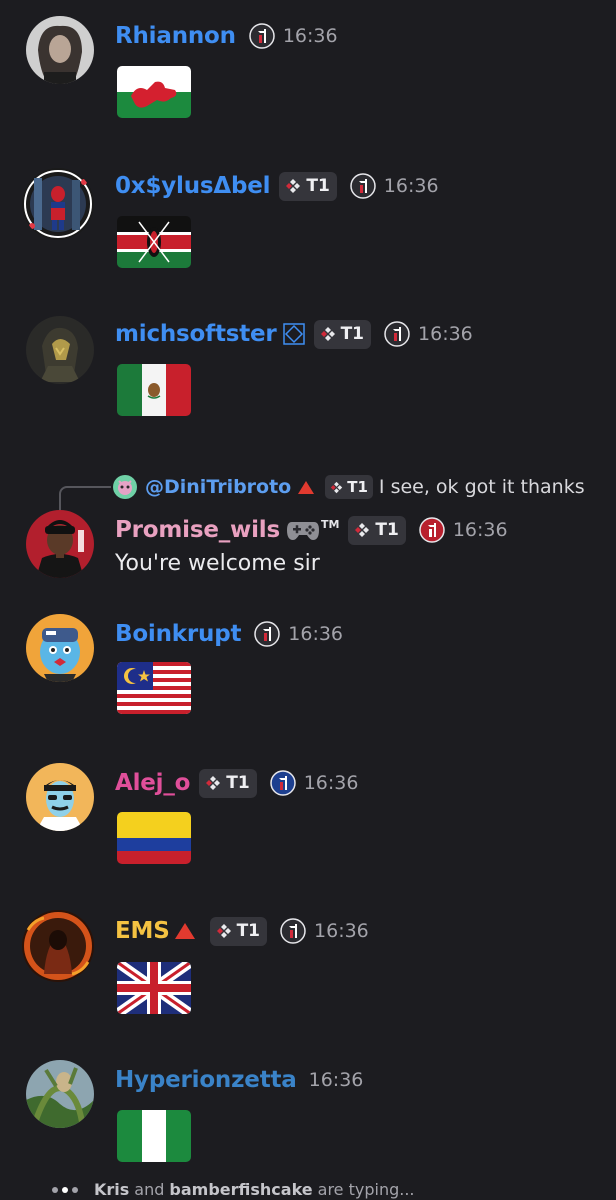 This screenshot has width=616, height=1200. What do you see at coordinates (152, 783) in the screenshot?
I see `username: Alej_o` at bounding box center [152, 783].